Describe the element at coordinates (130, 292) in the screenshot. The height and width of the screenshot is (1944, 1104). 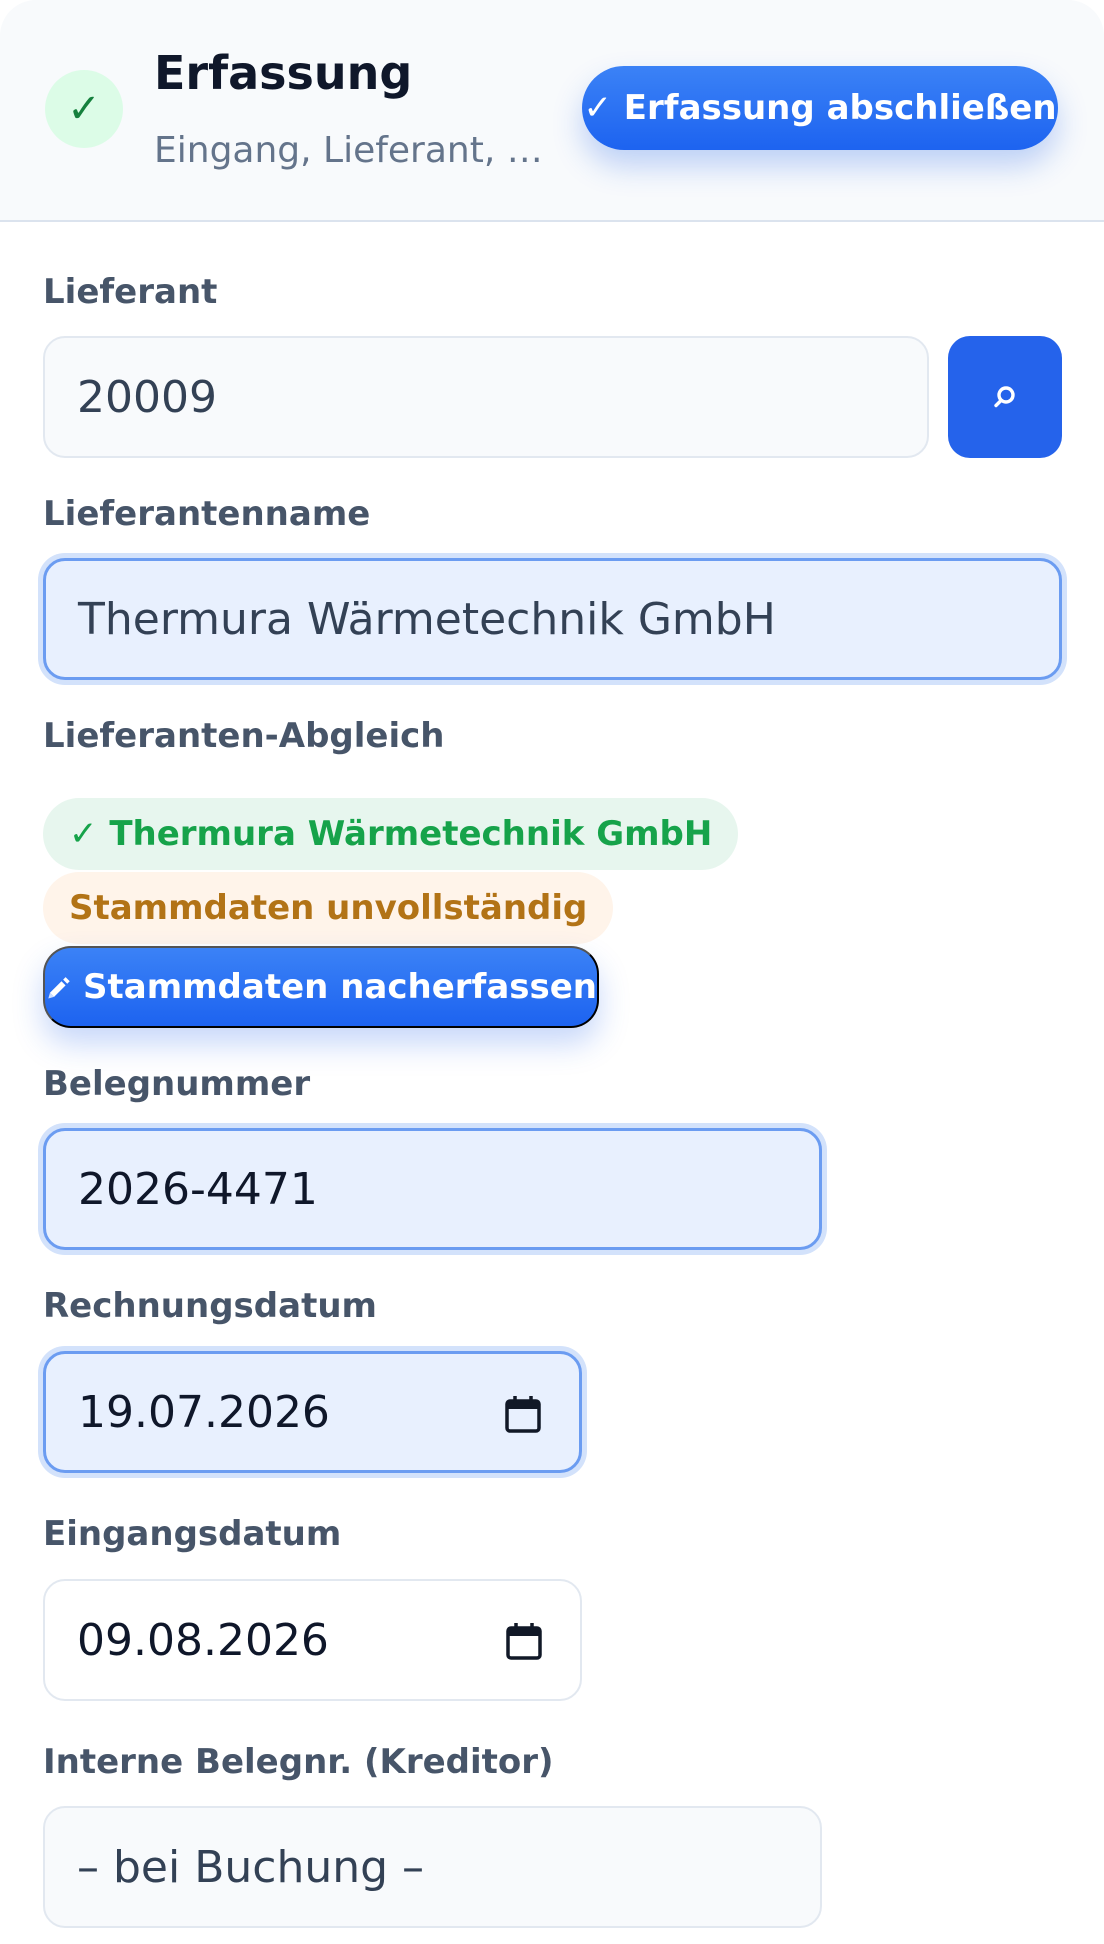
I see `supplier-label: Lieferant` at that location.